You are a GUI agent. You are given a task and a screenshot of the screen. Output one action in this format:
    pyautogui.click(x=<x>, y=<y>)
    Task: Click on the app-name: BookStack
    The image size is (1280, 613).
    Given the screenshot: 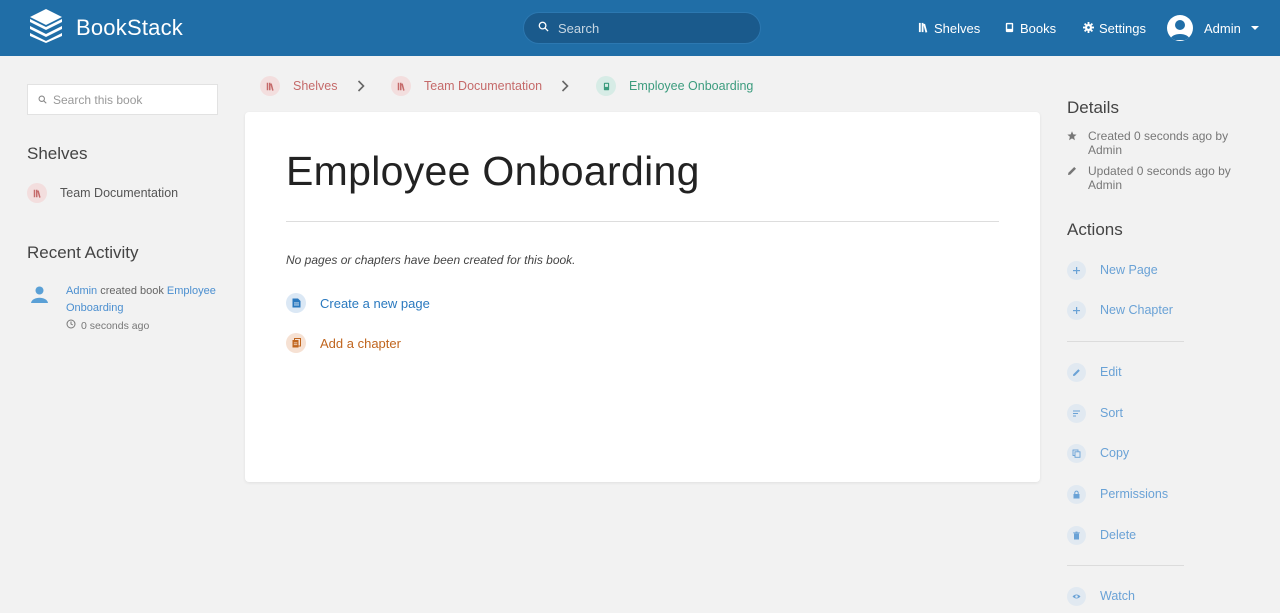 What is the action you would take?
    pyautogui.click(x=129, y=27)
    